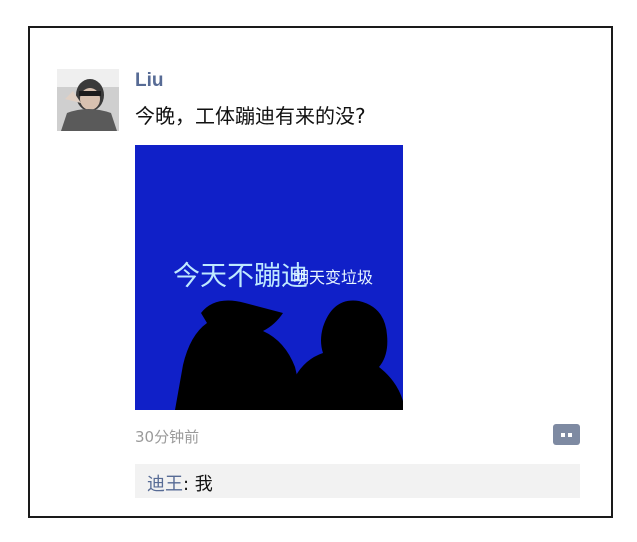 The width and height of the screenshot is (637, 542). What do you see at coordinates (566, 434) in the screenshot?
I see `comment-bubble-icon` at bounding box center [566, 434].